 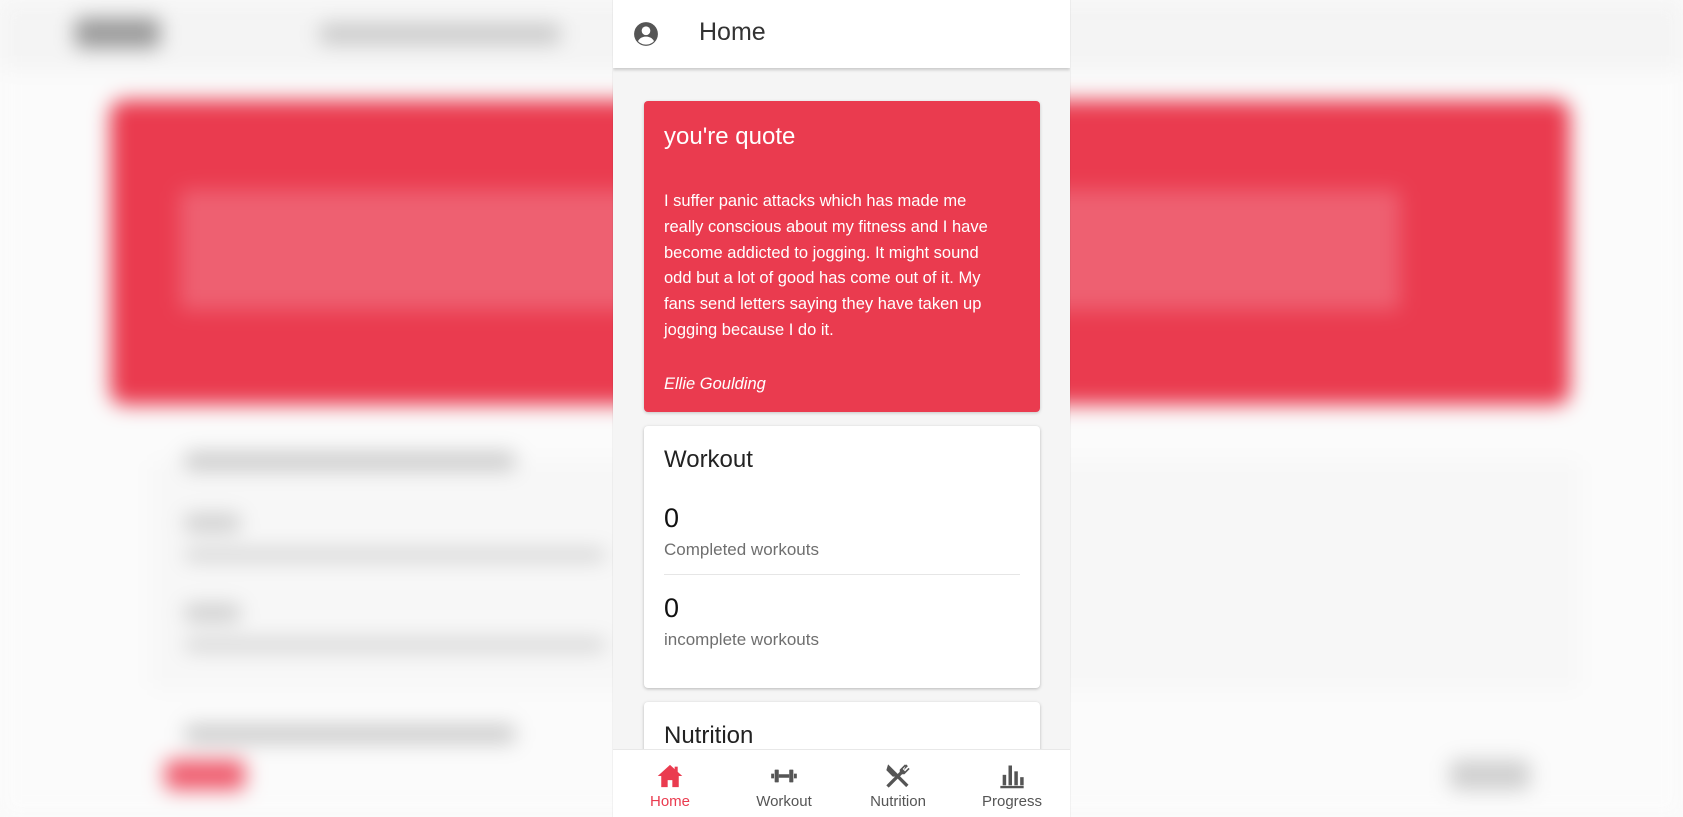 I want to click on page-title: Home, so click(x=732, y=32).